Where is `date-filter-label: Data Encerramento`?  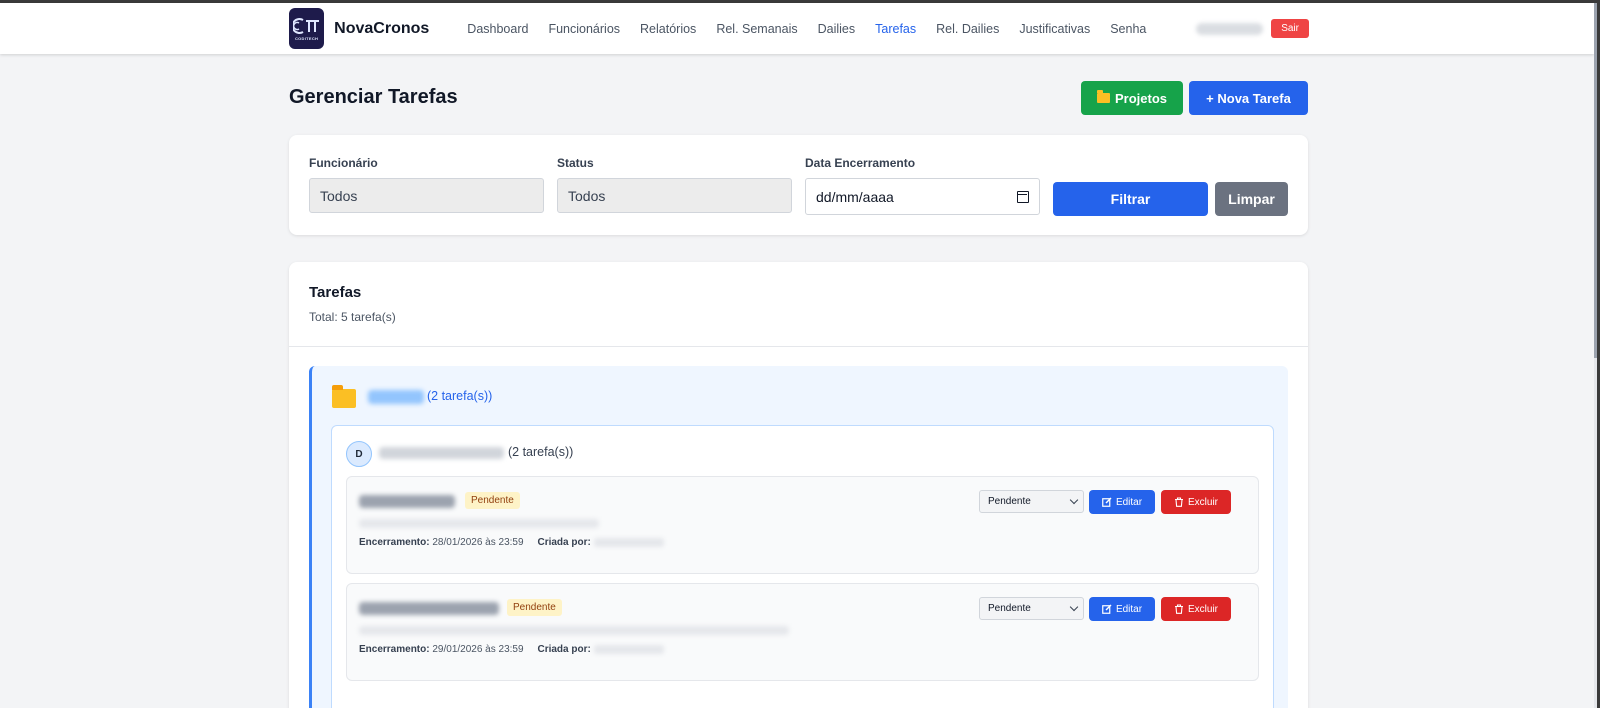 date-filter-label: Data Encerramento is located at coordinates (860, 163).